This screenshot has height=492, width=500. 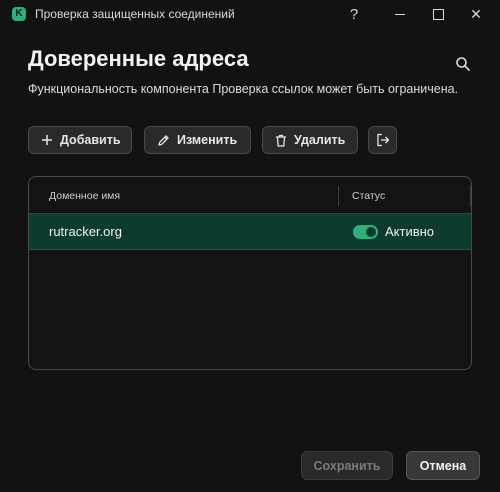 I want to click on plus-icon, so click(x=47, y=140).